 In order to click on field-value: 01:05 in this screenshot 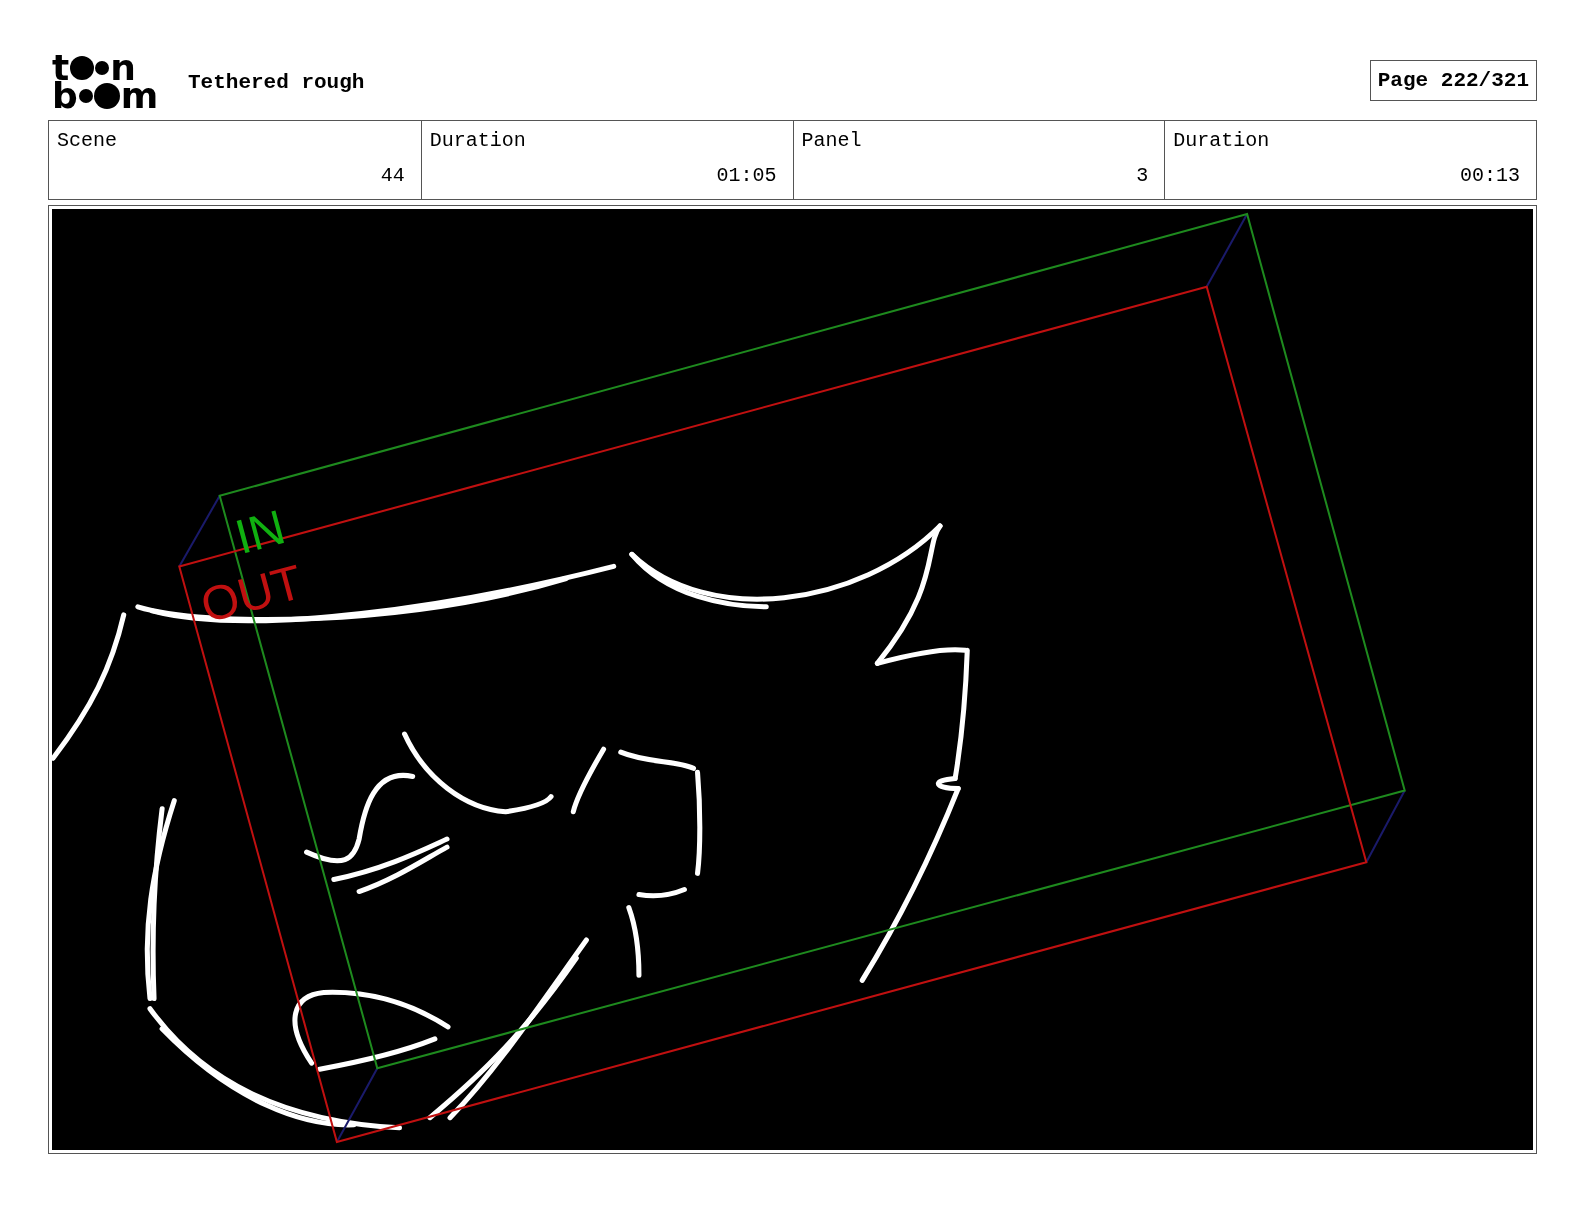, I will do `click(746, 175)`.